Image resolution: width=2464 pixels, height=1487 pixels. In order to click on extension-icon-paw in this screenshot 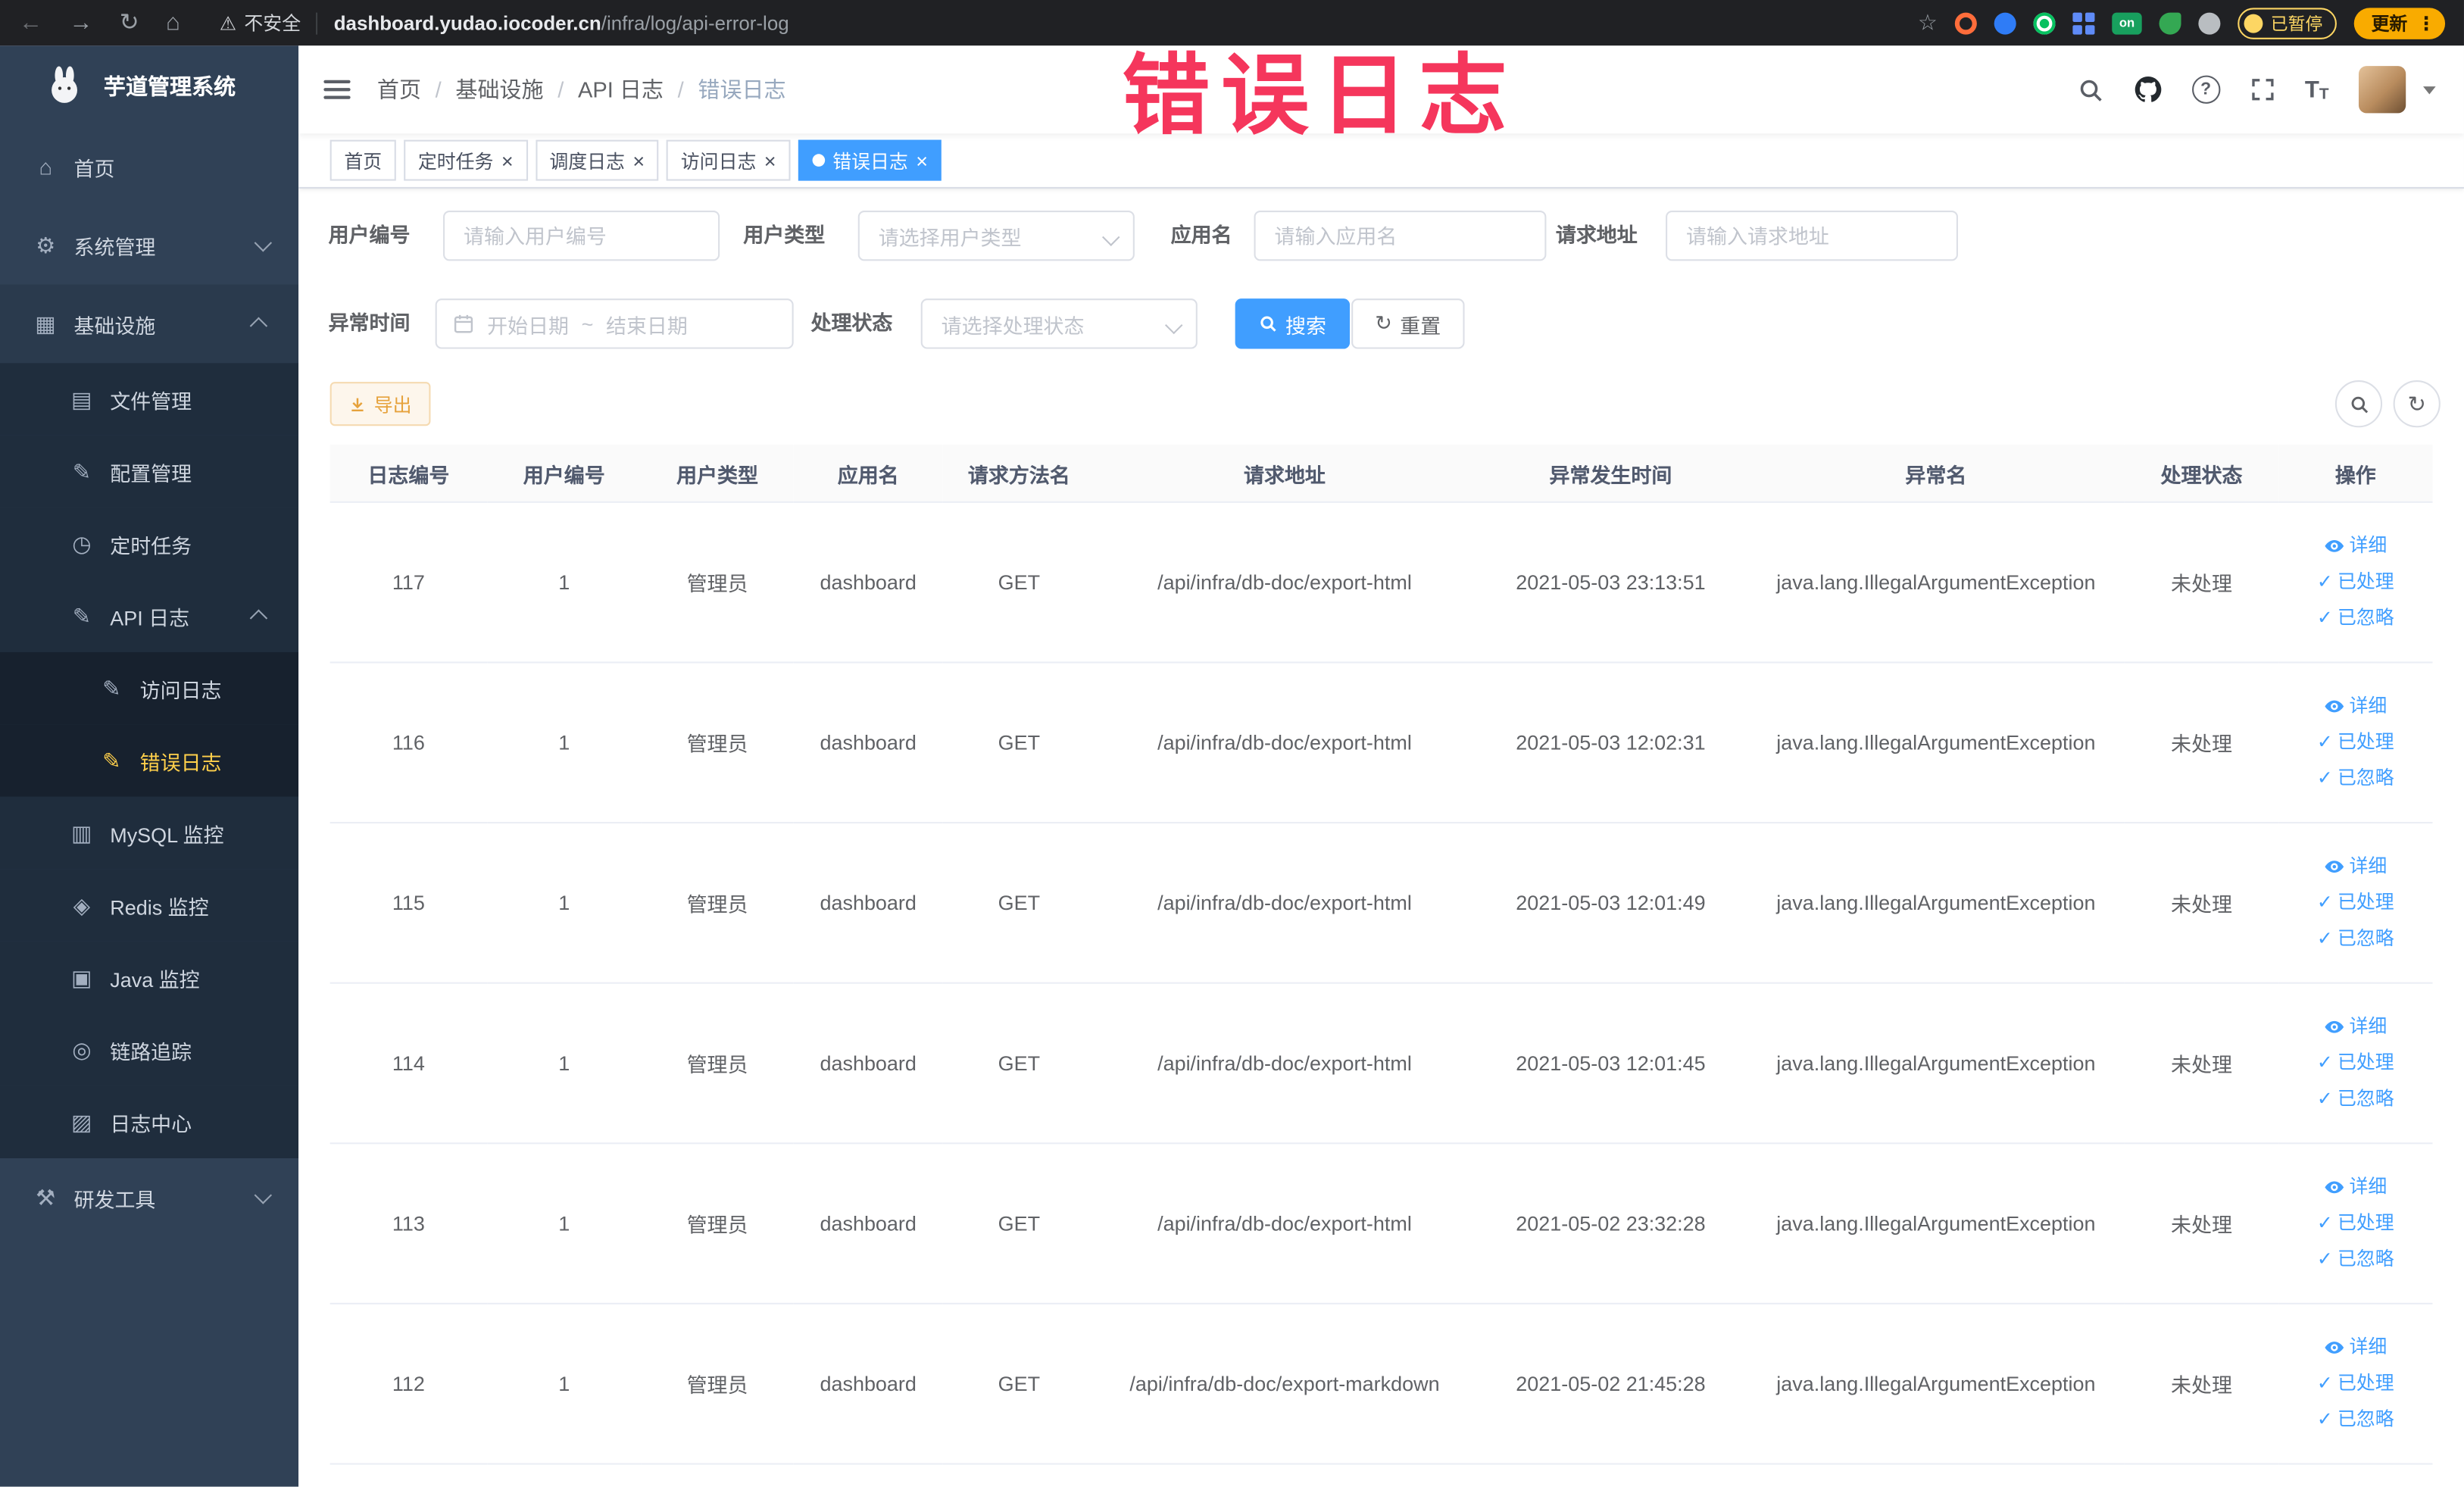, I will do `click(2209, 22)`.